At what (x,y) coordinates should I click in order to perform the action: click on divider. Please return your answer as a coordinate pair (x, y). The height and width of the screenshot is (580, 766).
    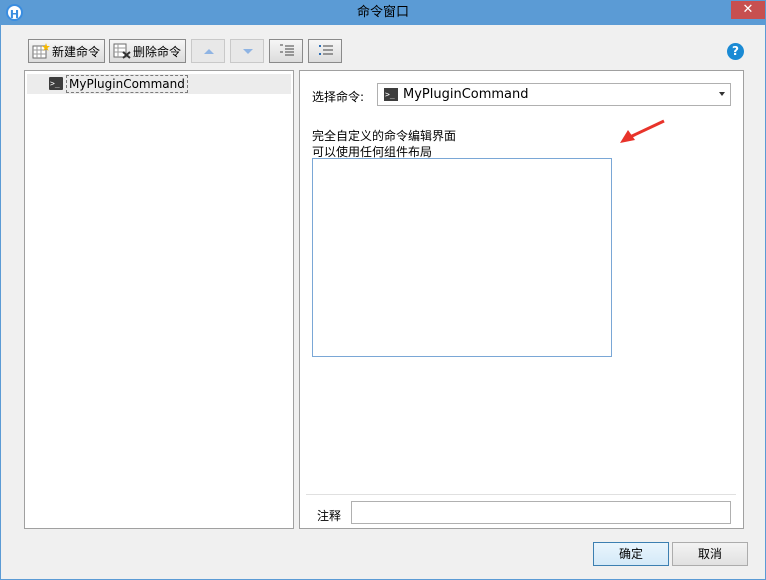
    Looking at the image, I should click on (521, 494).